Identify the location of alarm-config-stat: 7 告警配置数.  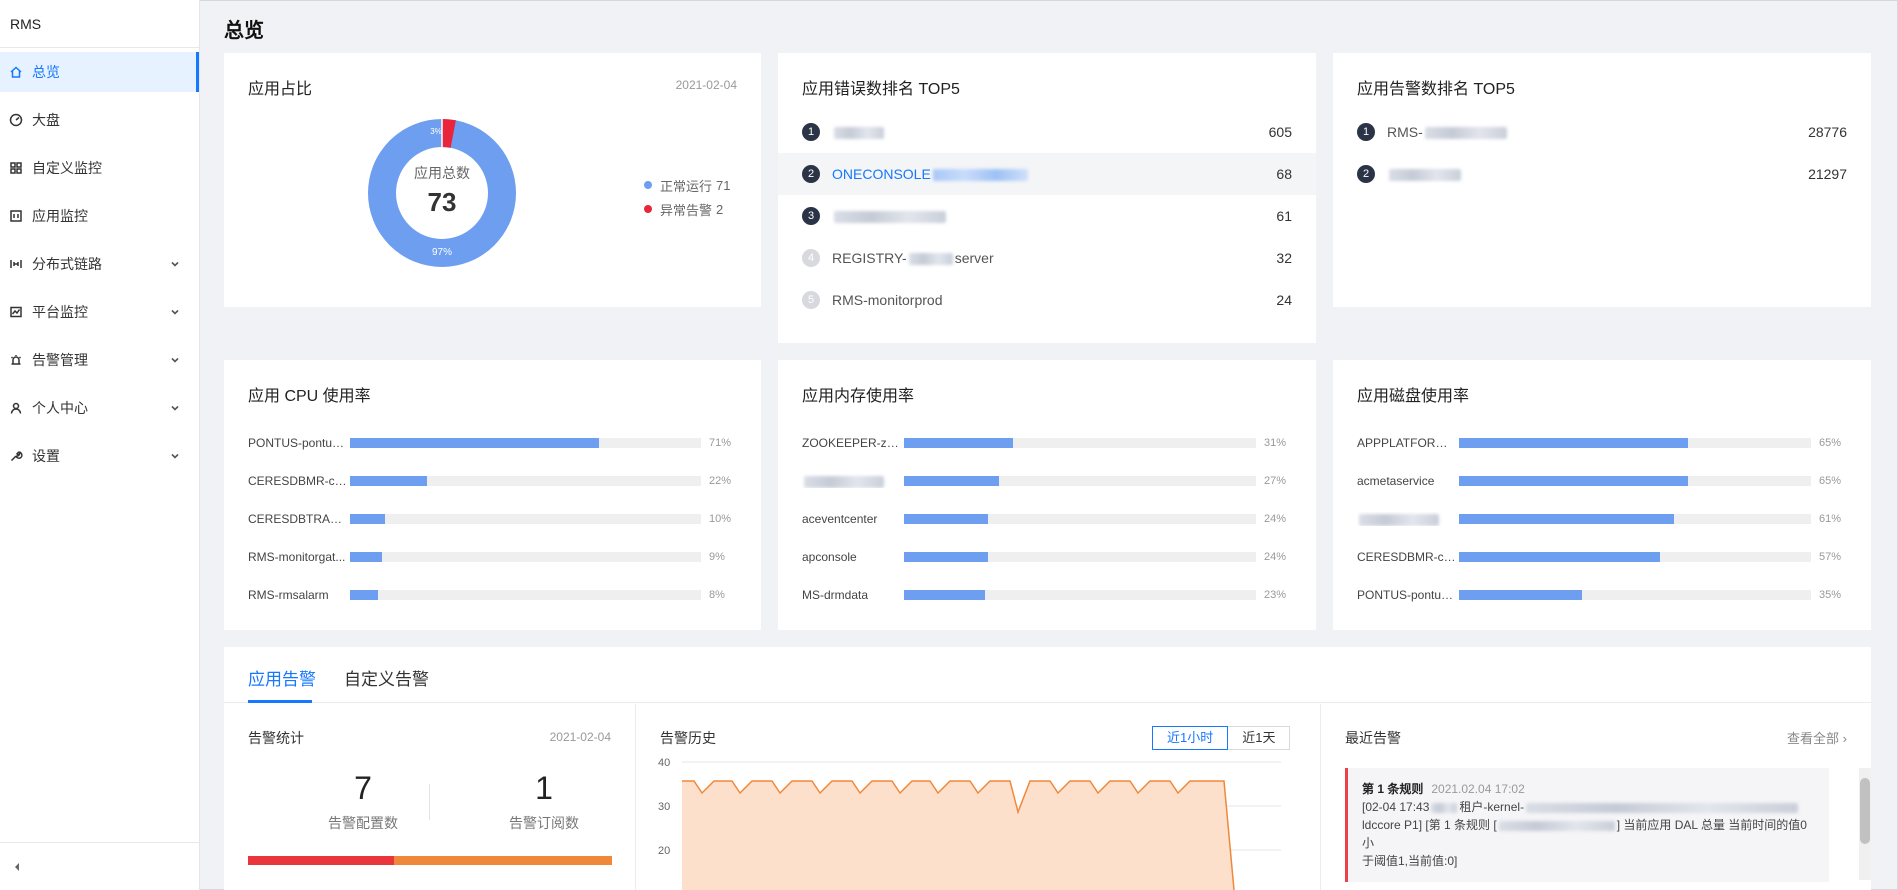
(363, 801).